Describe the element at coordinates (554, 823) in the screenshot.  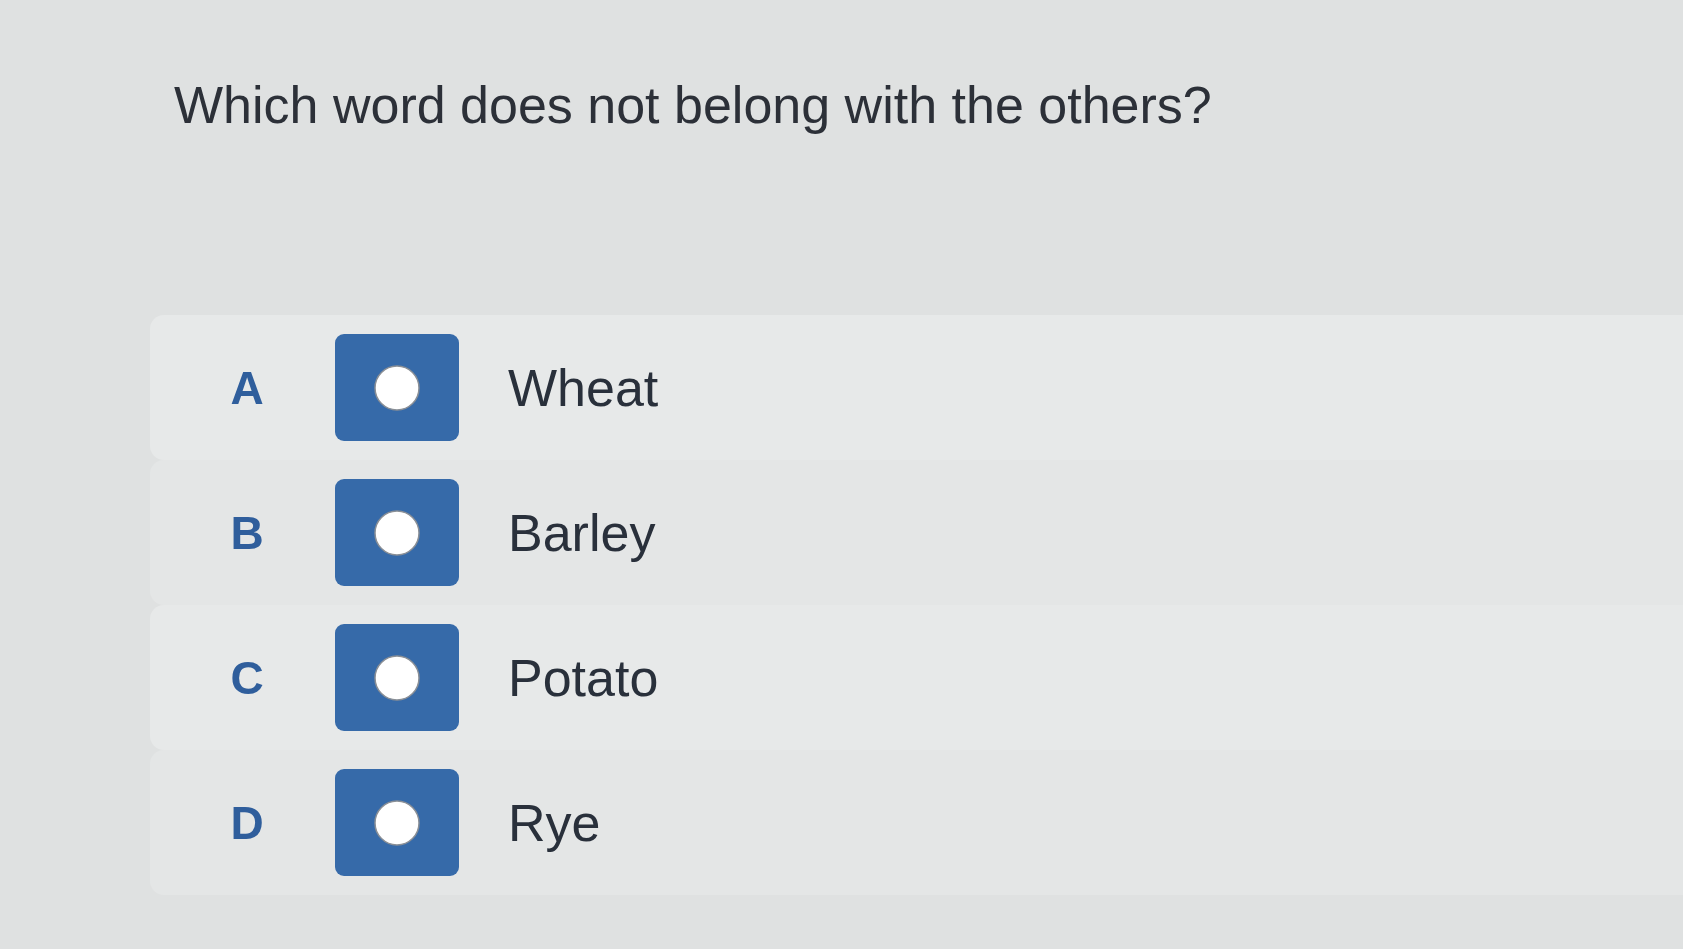
I see `option-label: Rye` at that location.